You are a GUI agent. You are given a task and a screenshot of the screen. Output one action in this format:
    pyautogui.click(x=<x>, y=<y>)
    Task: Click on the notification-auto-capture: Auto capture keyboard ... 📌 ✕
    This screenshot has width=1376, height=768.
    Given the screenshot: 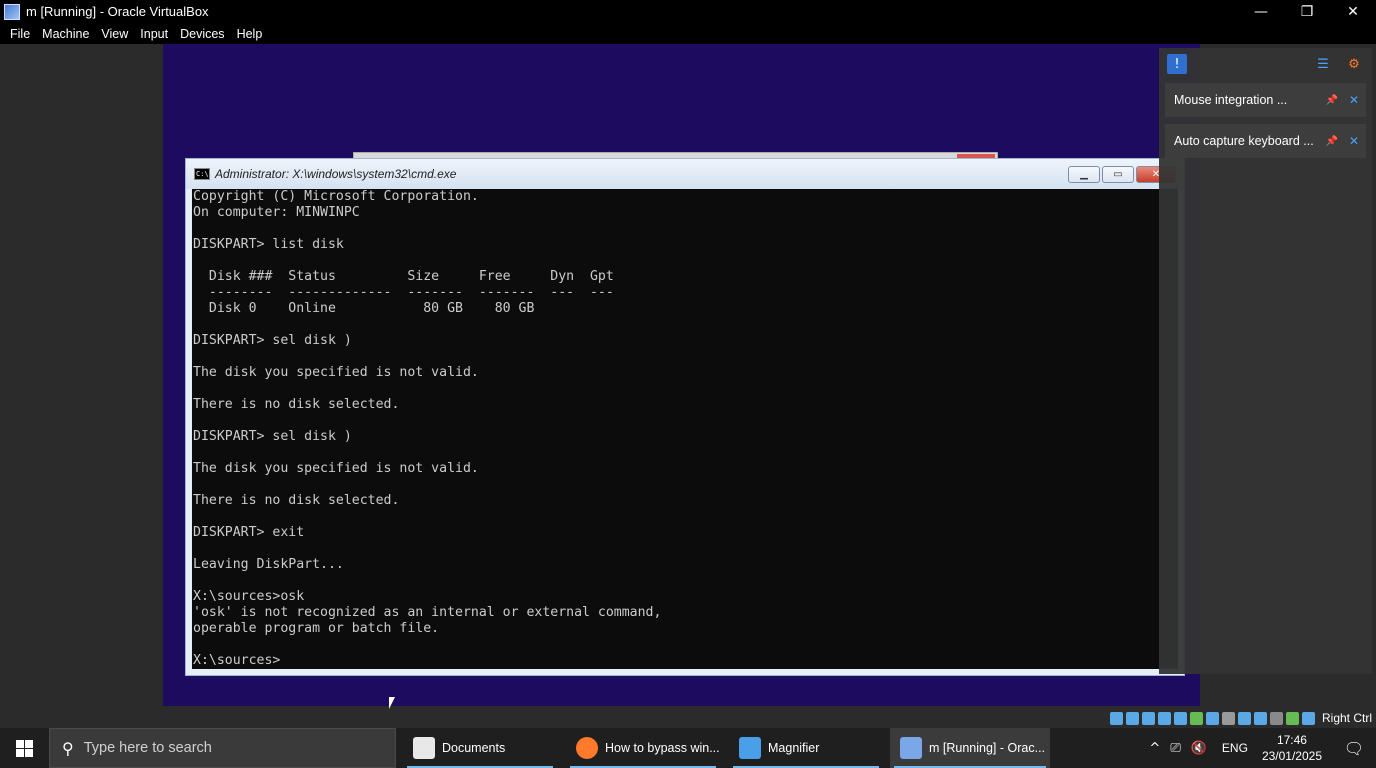 What is the action you would take?
    pyautogui.click(x=1265, y=141)
    